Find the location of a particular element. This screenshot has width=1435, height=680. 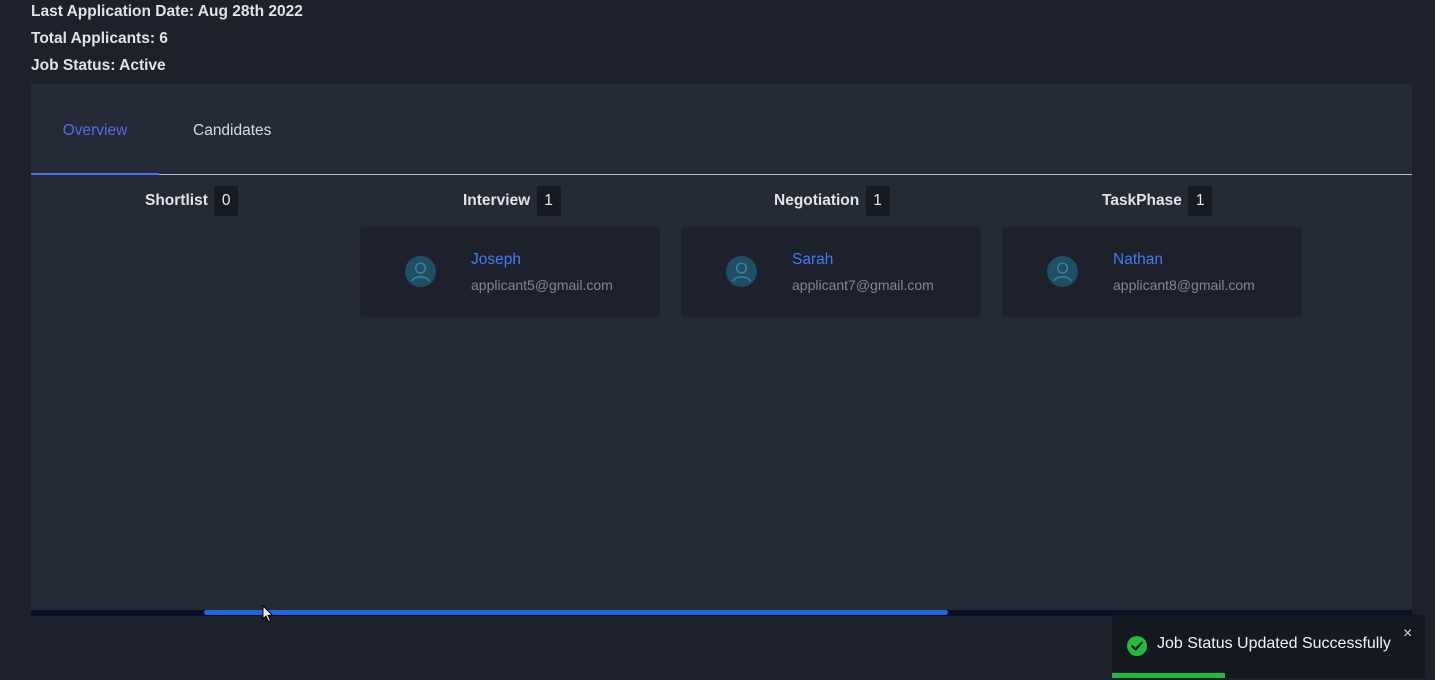

scrollbar-thumb is located at coordinates (576, 612).